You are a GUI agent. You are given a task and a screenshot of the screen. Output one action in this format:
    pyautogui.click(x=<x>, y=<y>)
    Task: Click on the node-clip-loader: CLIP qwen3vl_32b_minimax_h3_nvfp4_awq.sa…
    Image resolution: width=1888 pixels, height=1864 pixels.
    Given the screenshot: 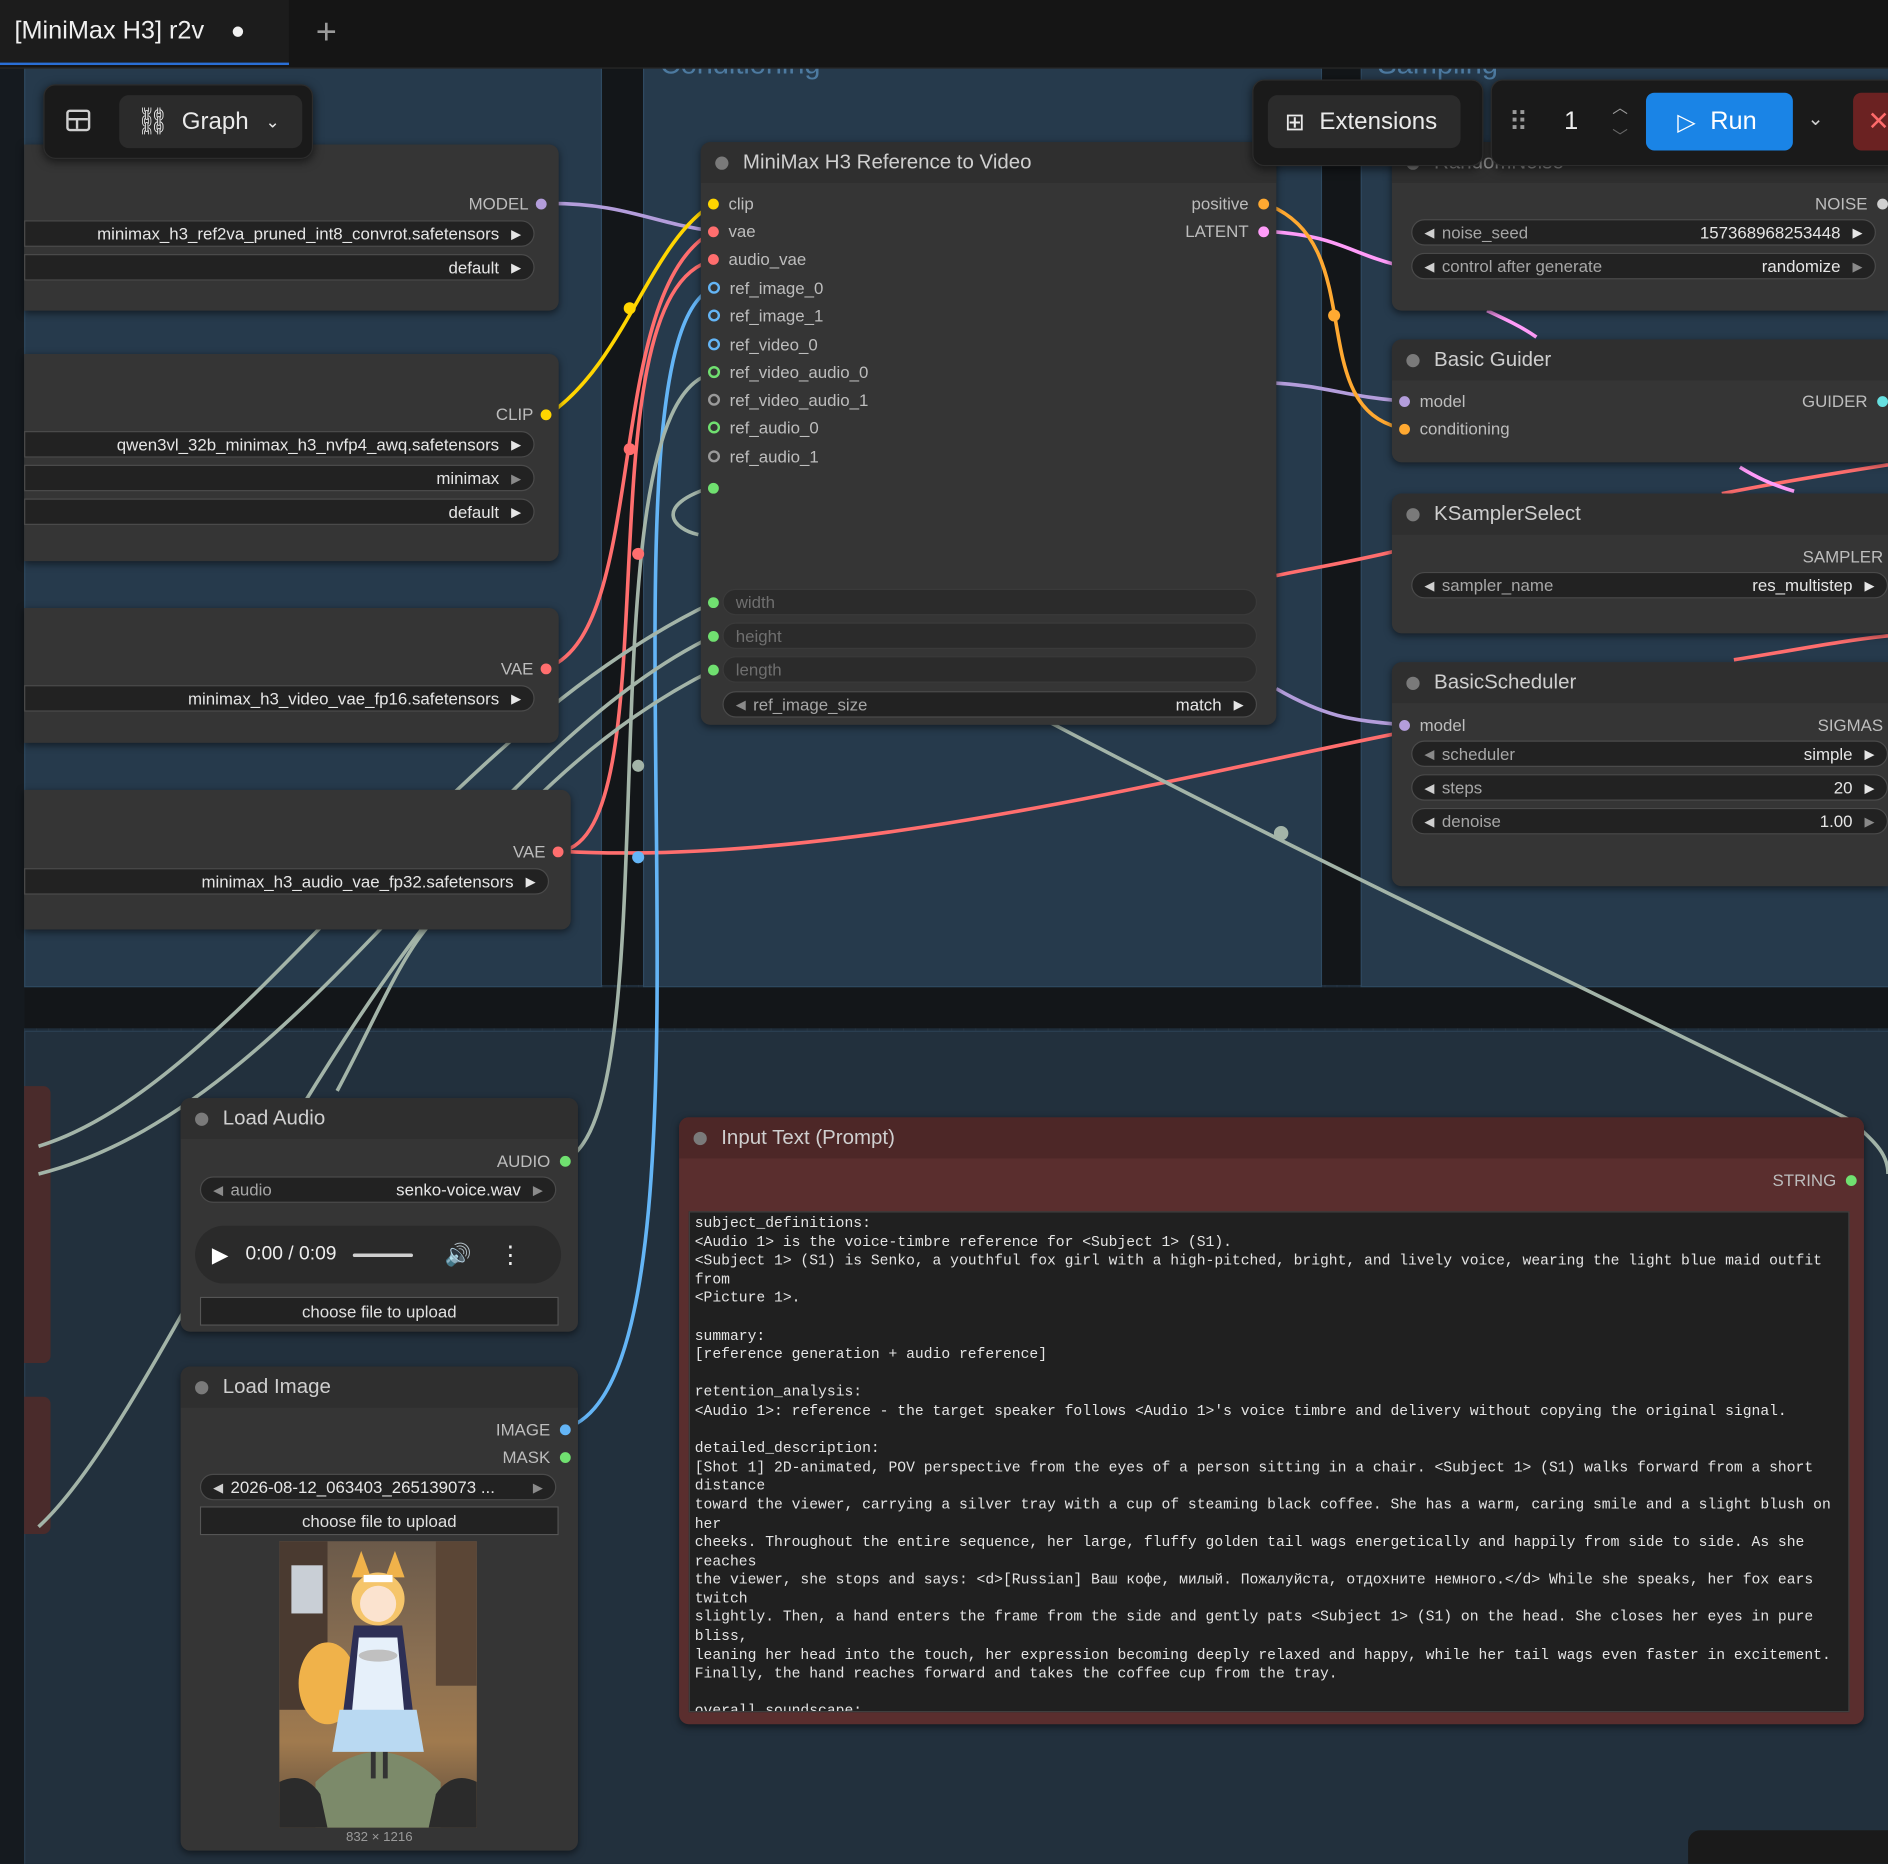 What is the action you would take?
    pyautogui.click(x=291, y=457)
    